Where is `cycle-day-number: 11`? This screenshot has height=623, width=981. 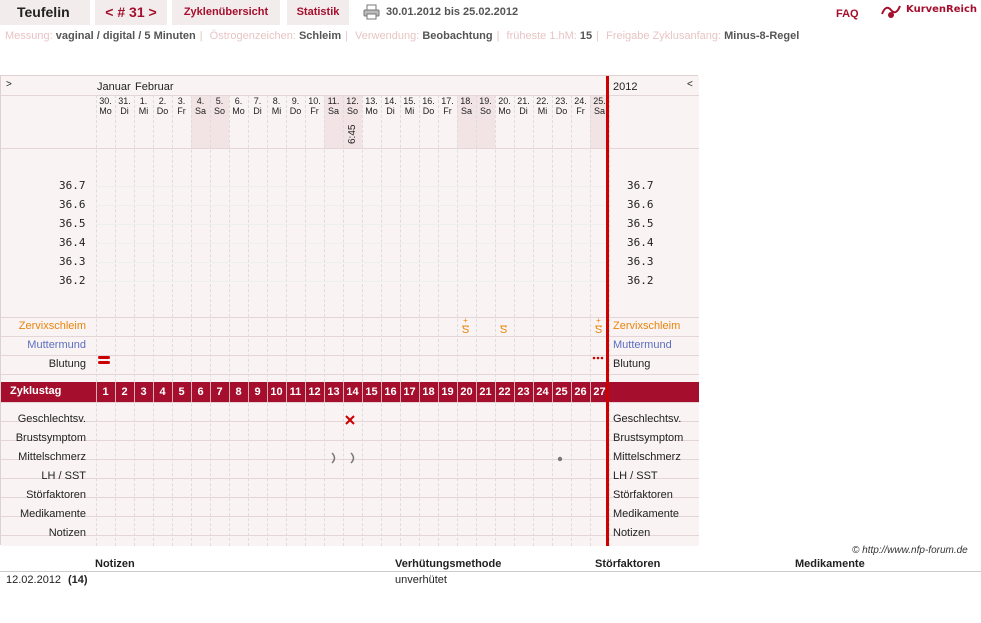
cycle-day-number: 11 is located at coordinates (295, 392).